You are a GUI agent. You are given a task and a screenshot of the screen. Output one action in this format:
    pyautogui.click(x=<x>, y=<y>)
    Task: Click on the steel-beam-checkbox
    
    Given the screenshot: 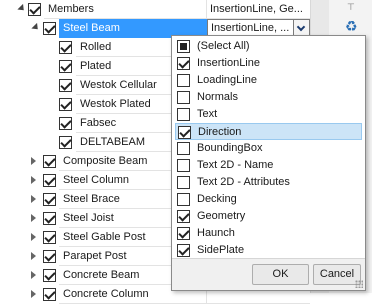 What is the action you would take?
    pyautogui.click(x=49, y=28)
    